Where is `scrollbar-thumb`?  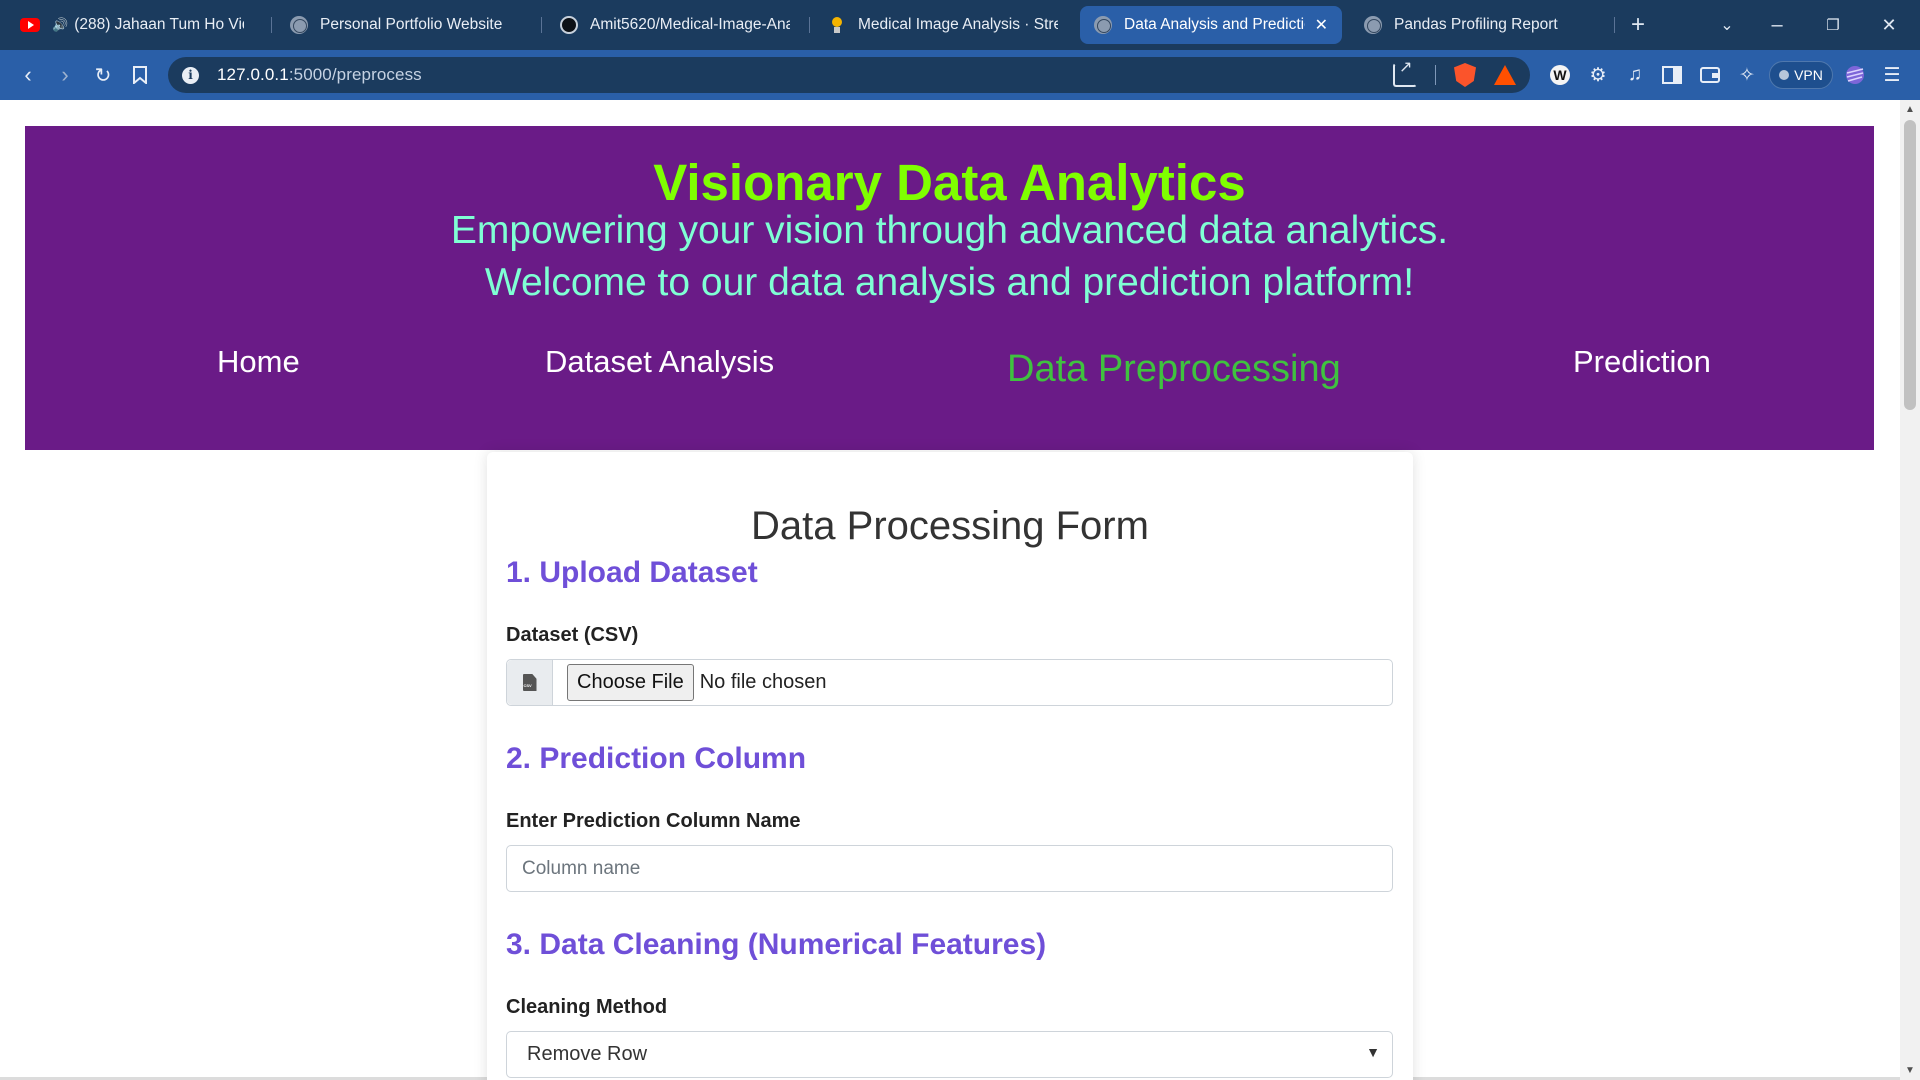
scrollbar-thumb is located at coordinates (1910, 265).